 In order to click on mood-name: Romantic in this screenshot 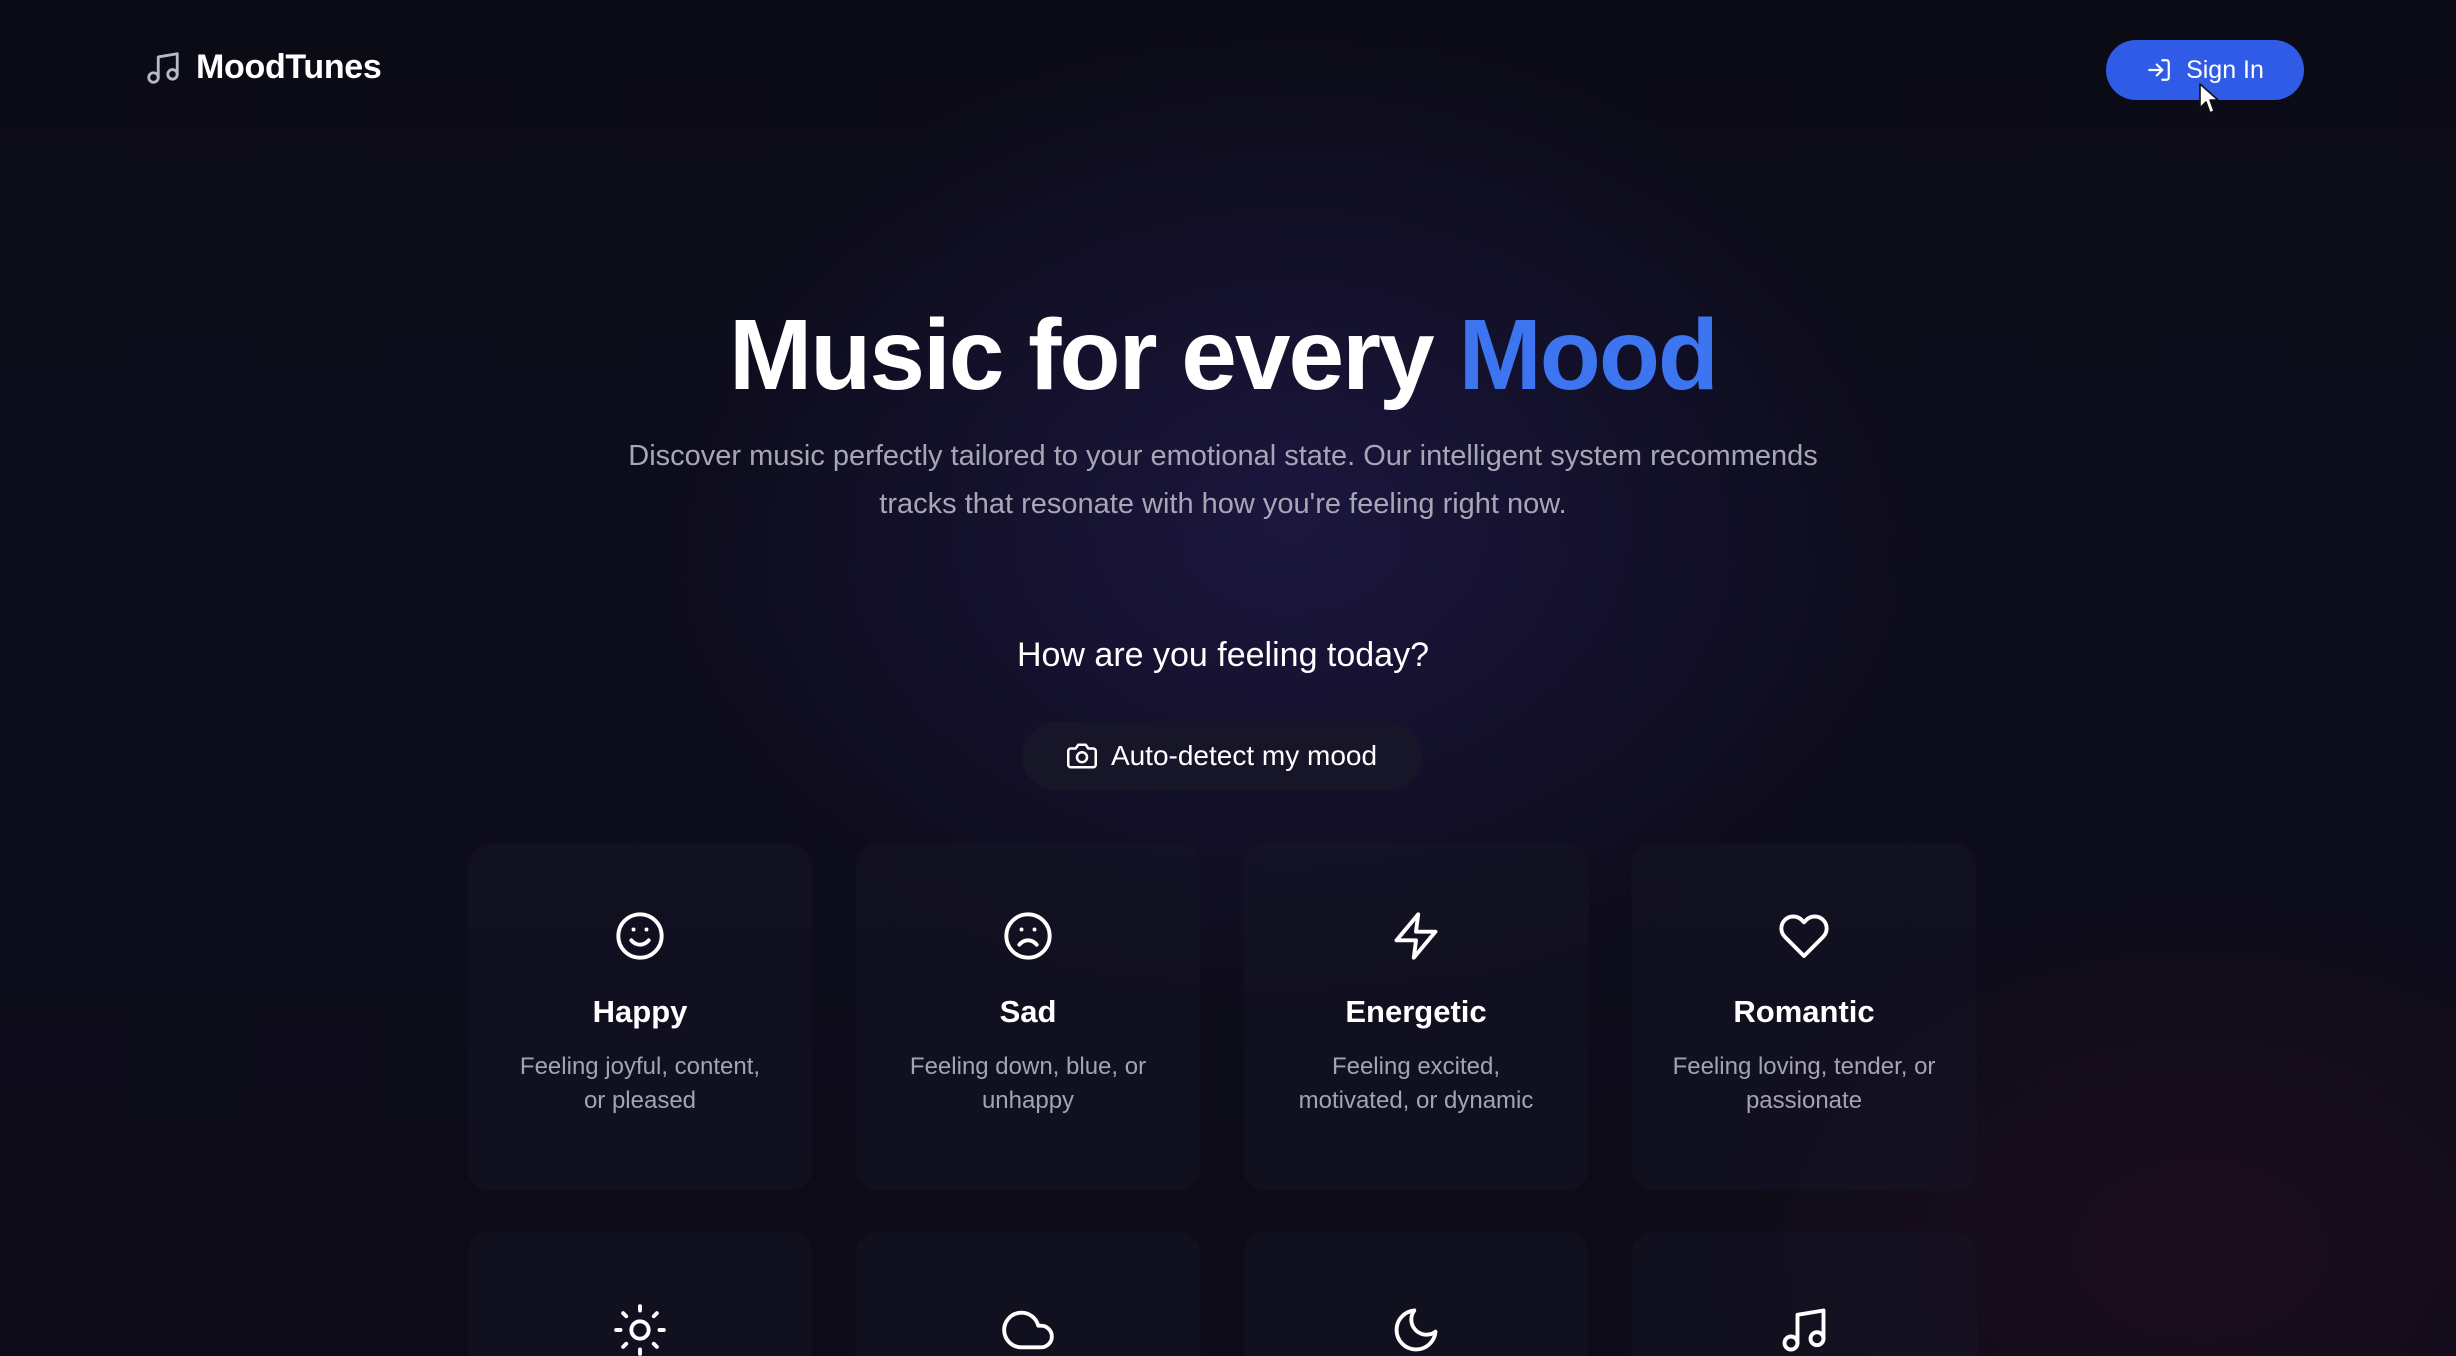, I will do `click(1804, 1011)`.